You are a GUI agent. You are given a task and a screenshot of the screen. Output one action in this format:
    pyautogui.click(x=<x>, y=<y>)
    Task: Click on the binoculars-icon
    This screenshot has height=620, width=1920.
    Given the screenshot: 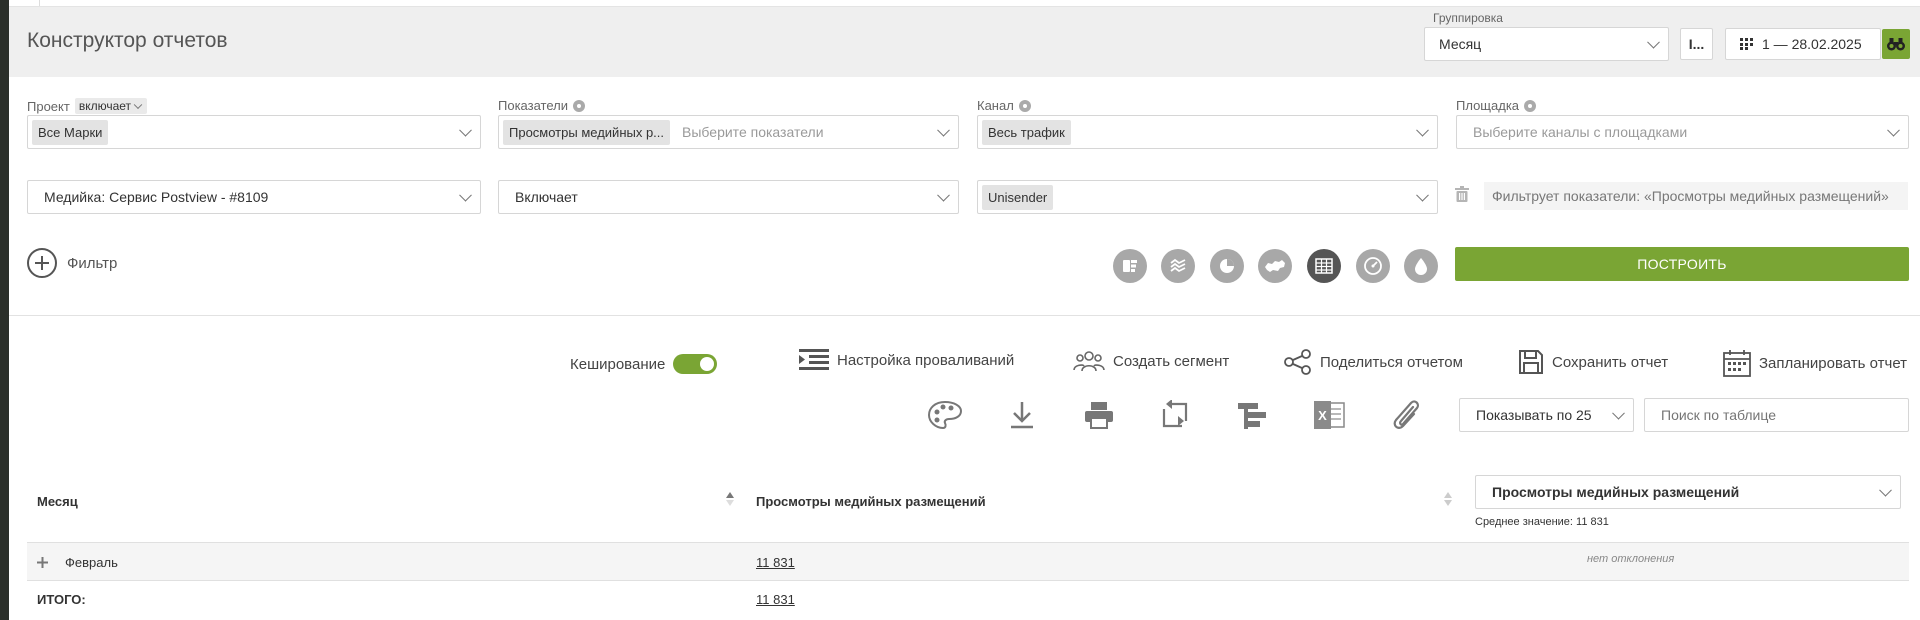 What is the action you would take?
    pyautogui.click(x=1896, y=44)
    